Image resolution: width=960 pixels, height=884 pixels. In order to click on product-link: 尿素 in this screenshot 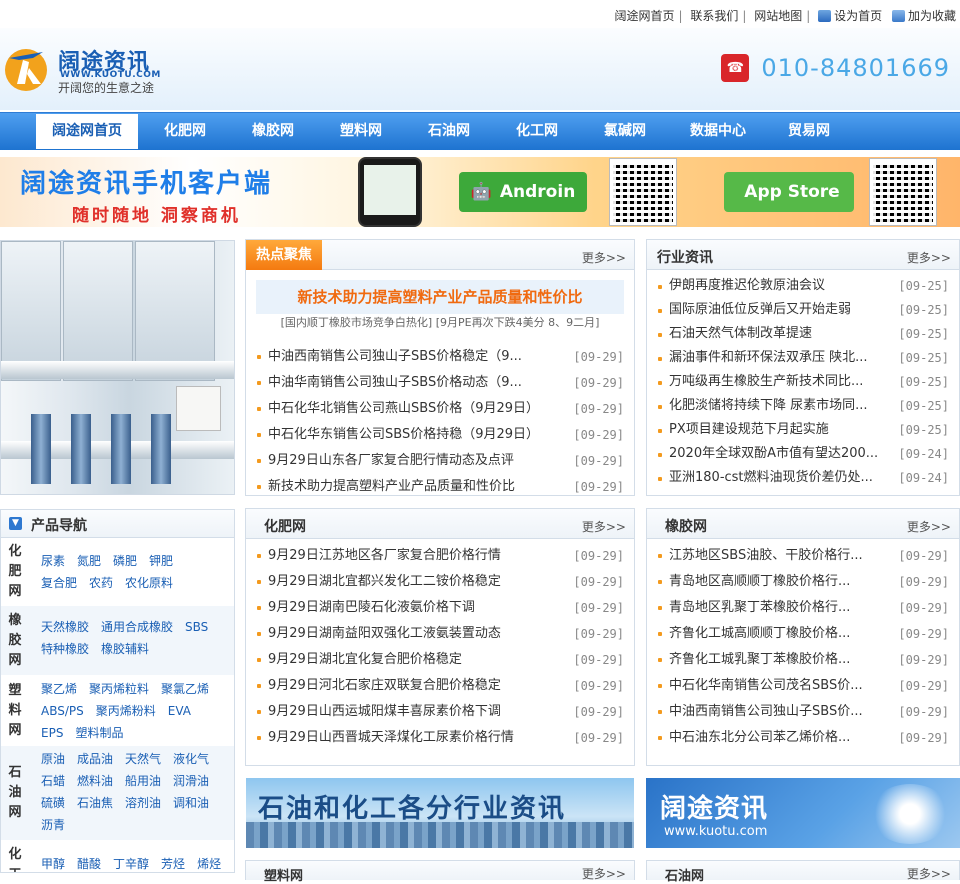, I will do `click(53, 561)`.